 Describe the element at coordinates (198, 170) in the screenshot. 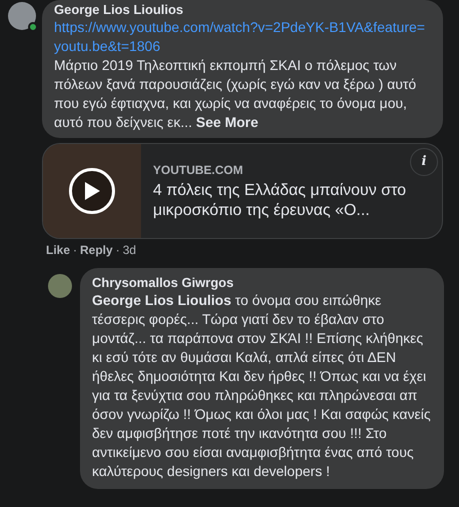

I see `link-domain: YOUTUBE.COM` at that location.